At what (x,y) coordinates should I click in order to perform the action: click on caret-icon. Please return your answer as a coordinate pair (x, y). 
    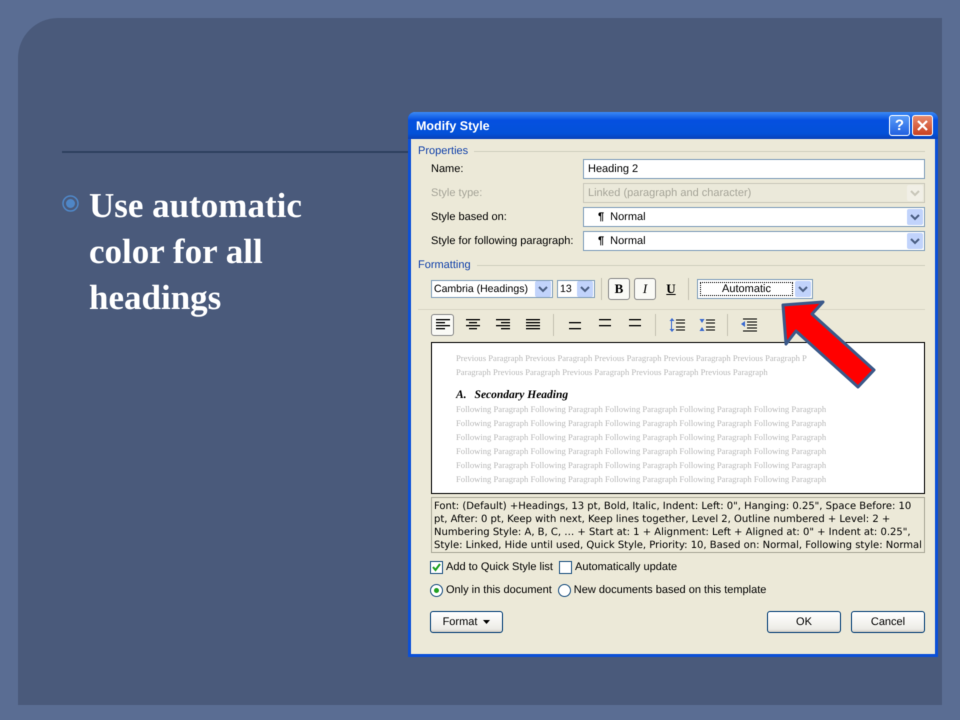
    Looking at the image, I should click on (486, 622).